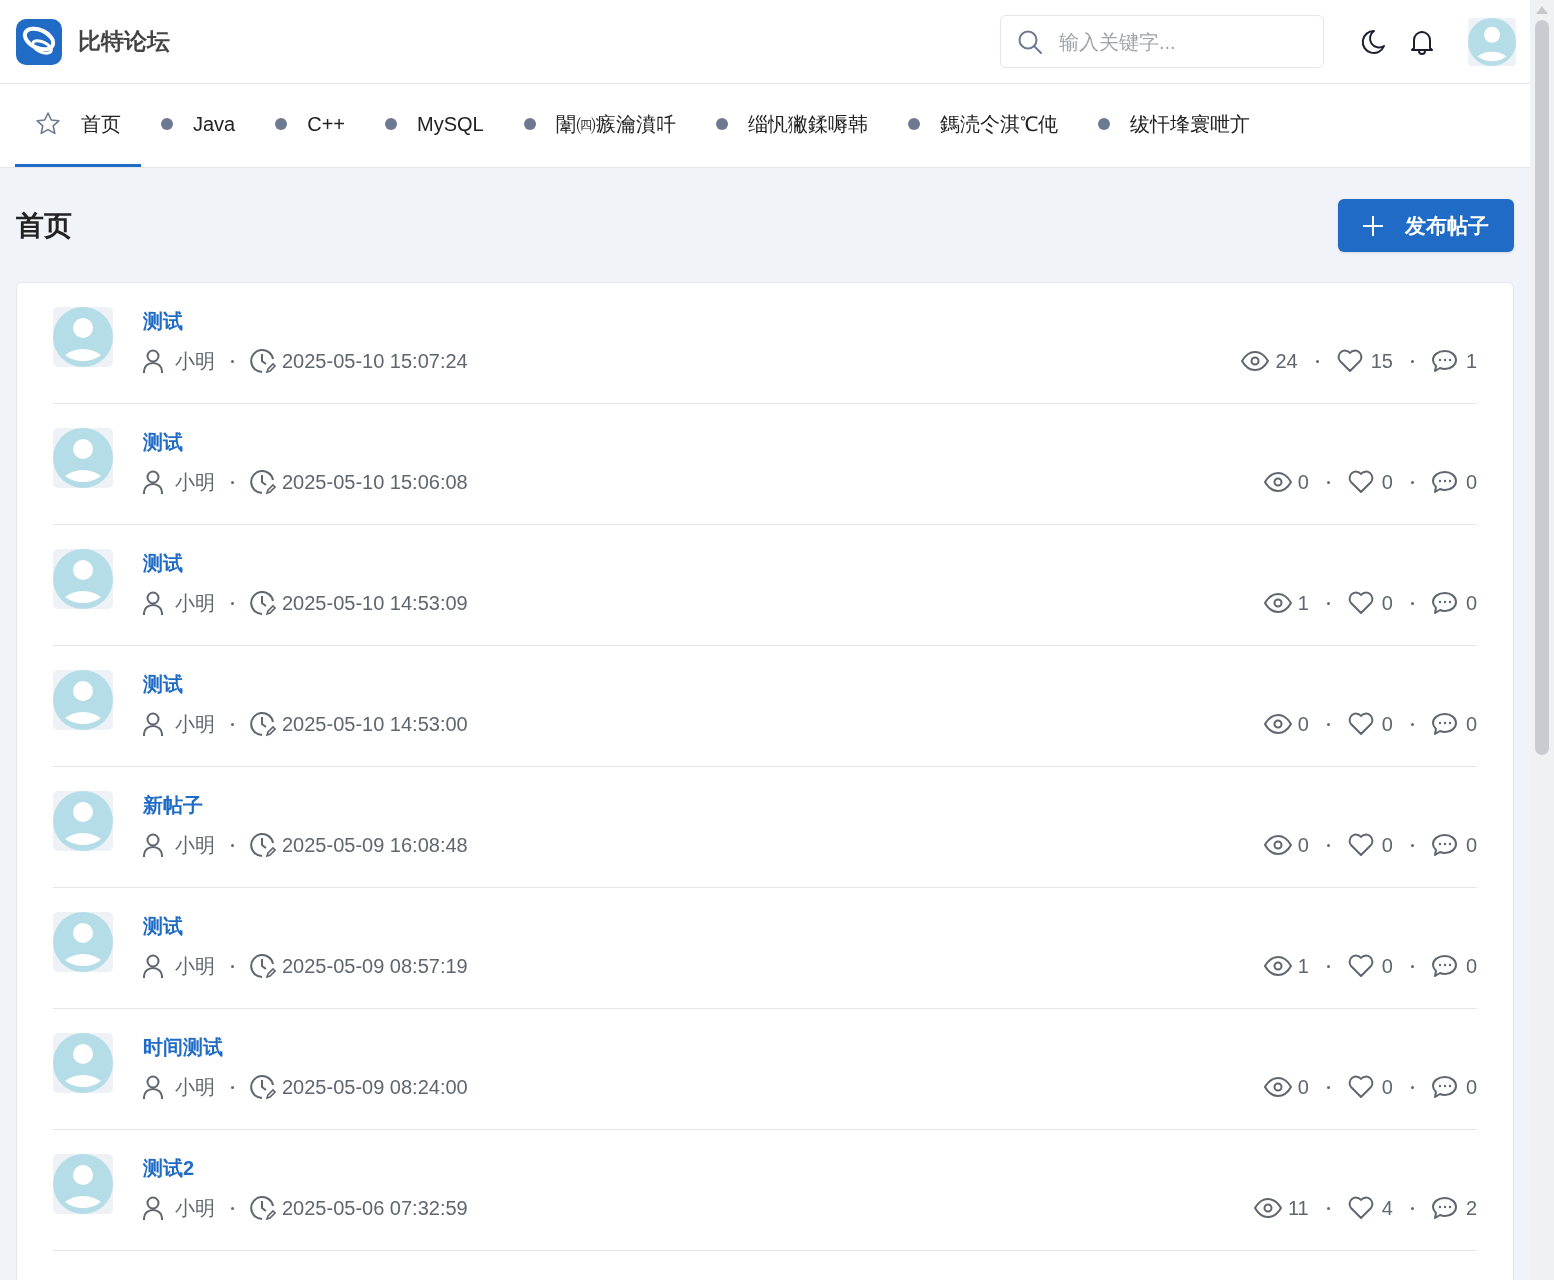 This screenshot has height=1280, width=1554. I want to click on scrollbar, so click(1542, 640).